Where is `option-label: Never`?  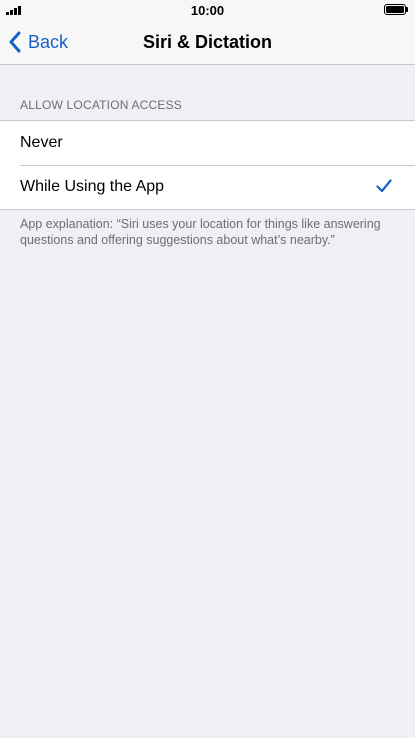 option-label: Never is located at coordinates (41, 142).